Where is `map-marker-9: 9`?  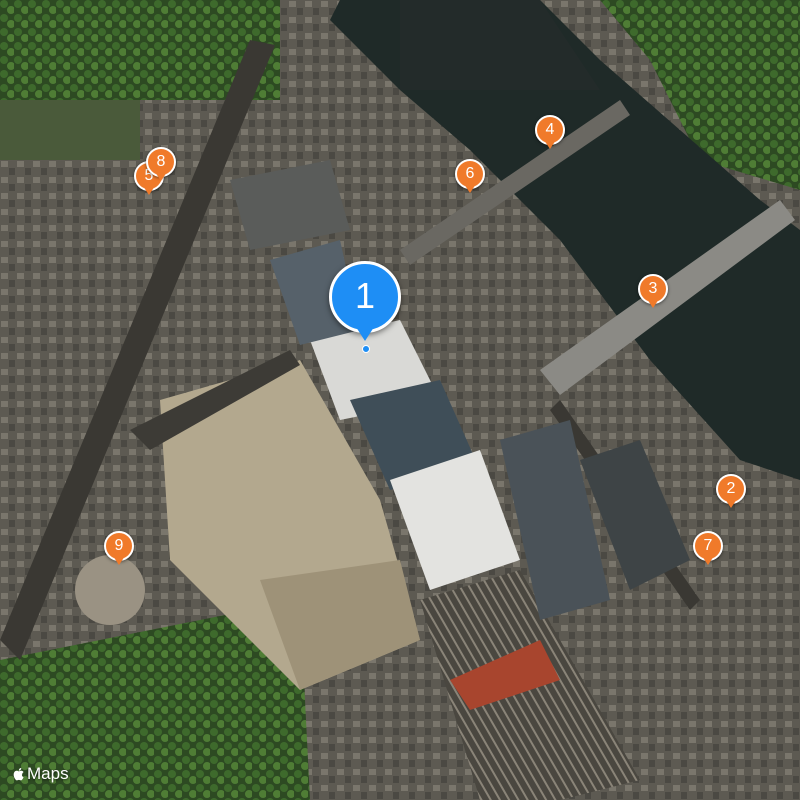 map-marker-9: 9 is located at coordinates (119, 550).